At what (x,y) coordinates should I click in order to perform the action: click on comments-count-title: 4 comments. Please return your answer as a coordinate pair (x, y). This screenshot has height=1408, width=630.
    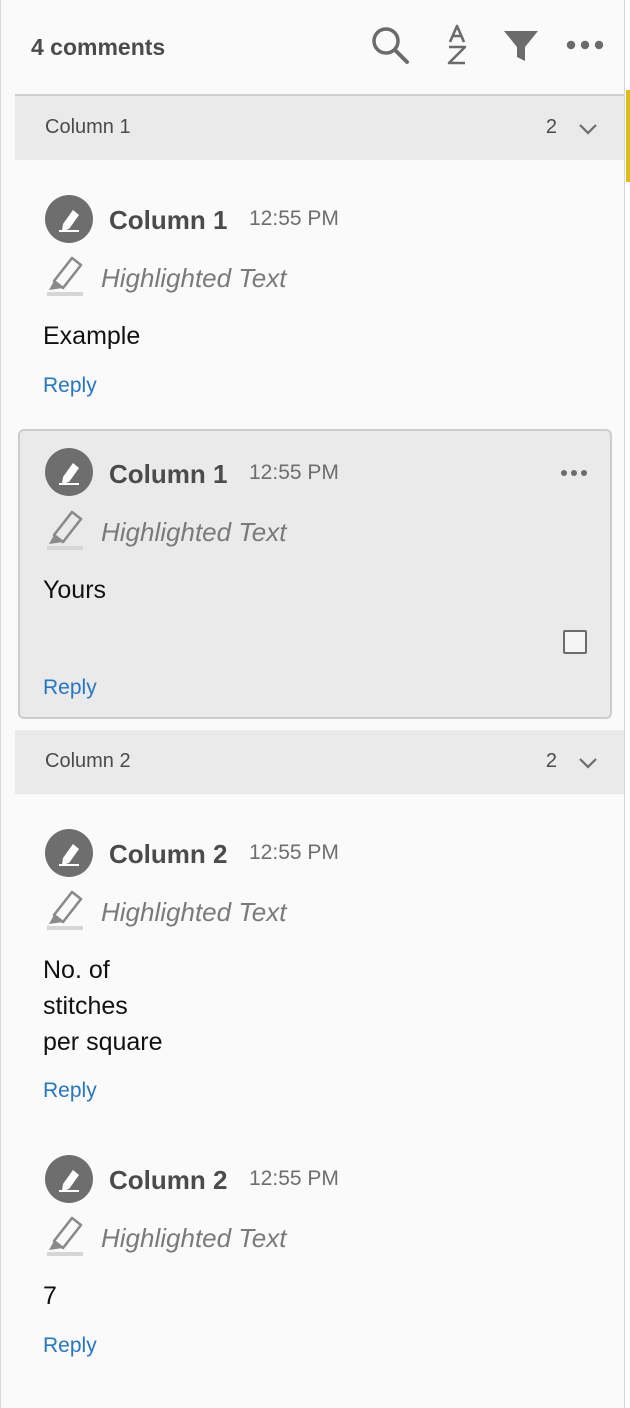
    Looking at the image, I should click on (98, 47).